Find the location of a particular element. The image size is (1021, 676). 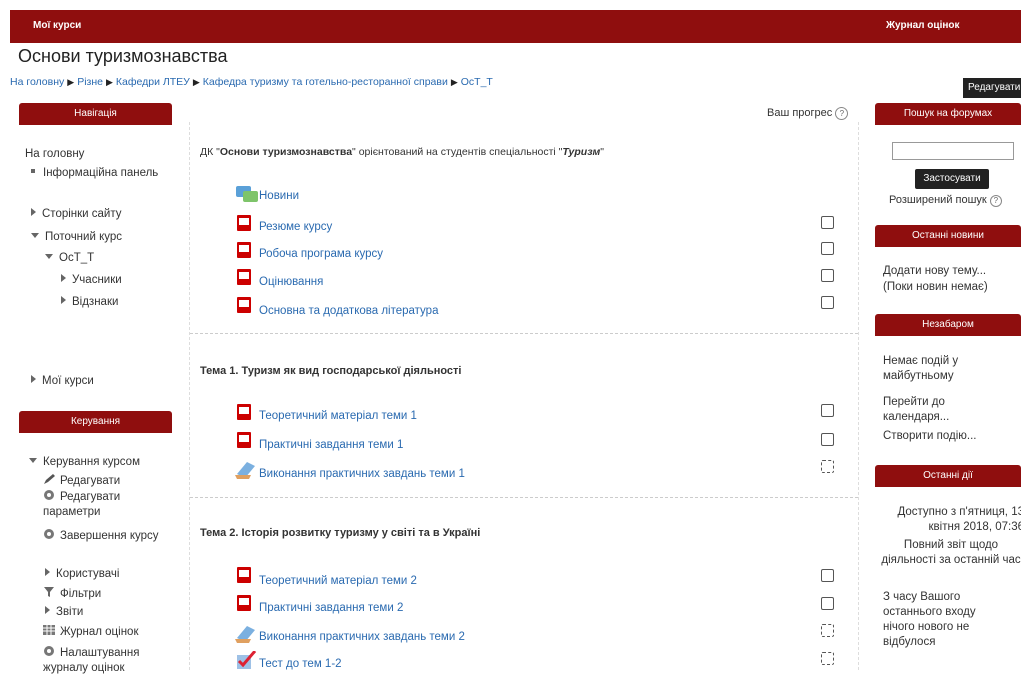

intro-course-name: Основи туризмознавства is located at coordinates (286, 152).